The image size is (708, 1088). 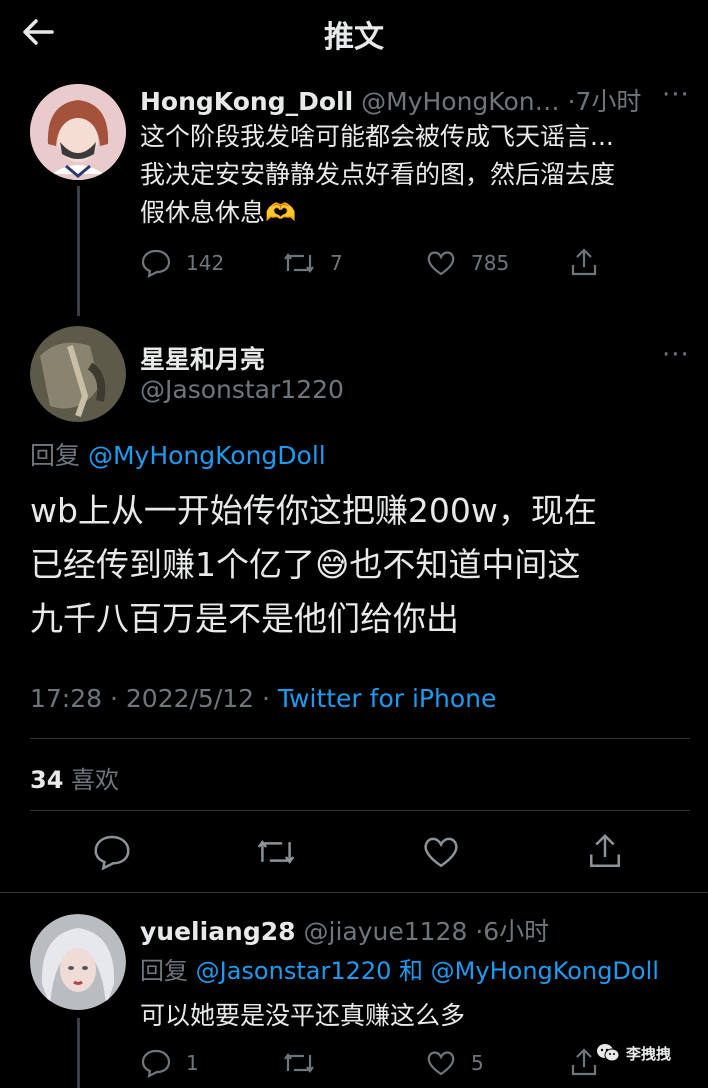 I want to click on tweet1-text-line: 我决定安安静静发点好看的图，然后溜去度, so click(x=378, y=174).